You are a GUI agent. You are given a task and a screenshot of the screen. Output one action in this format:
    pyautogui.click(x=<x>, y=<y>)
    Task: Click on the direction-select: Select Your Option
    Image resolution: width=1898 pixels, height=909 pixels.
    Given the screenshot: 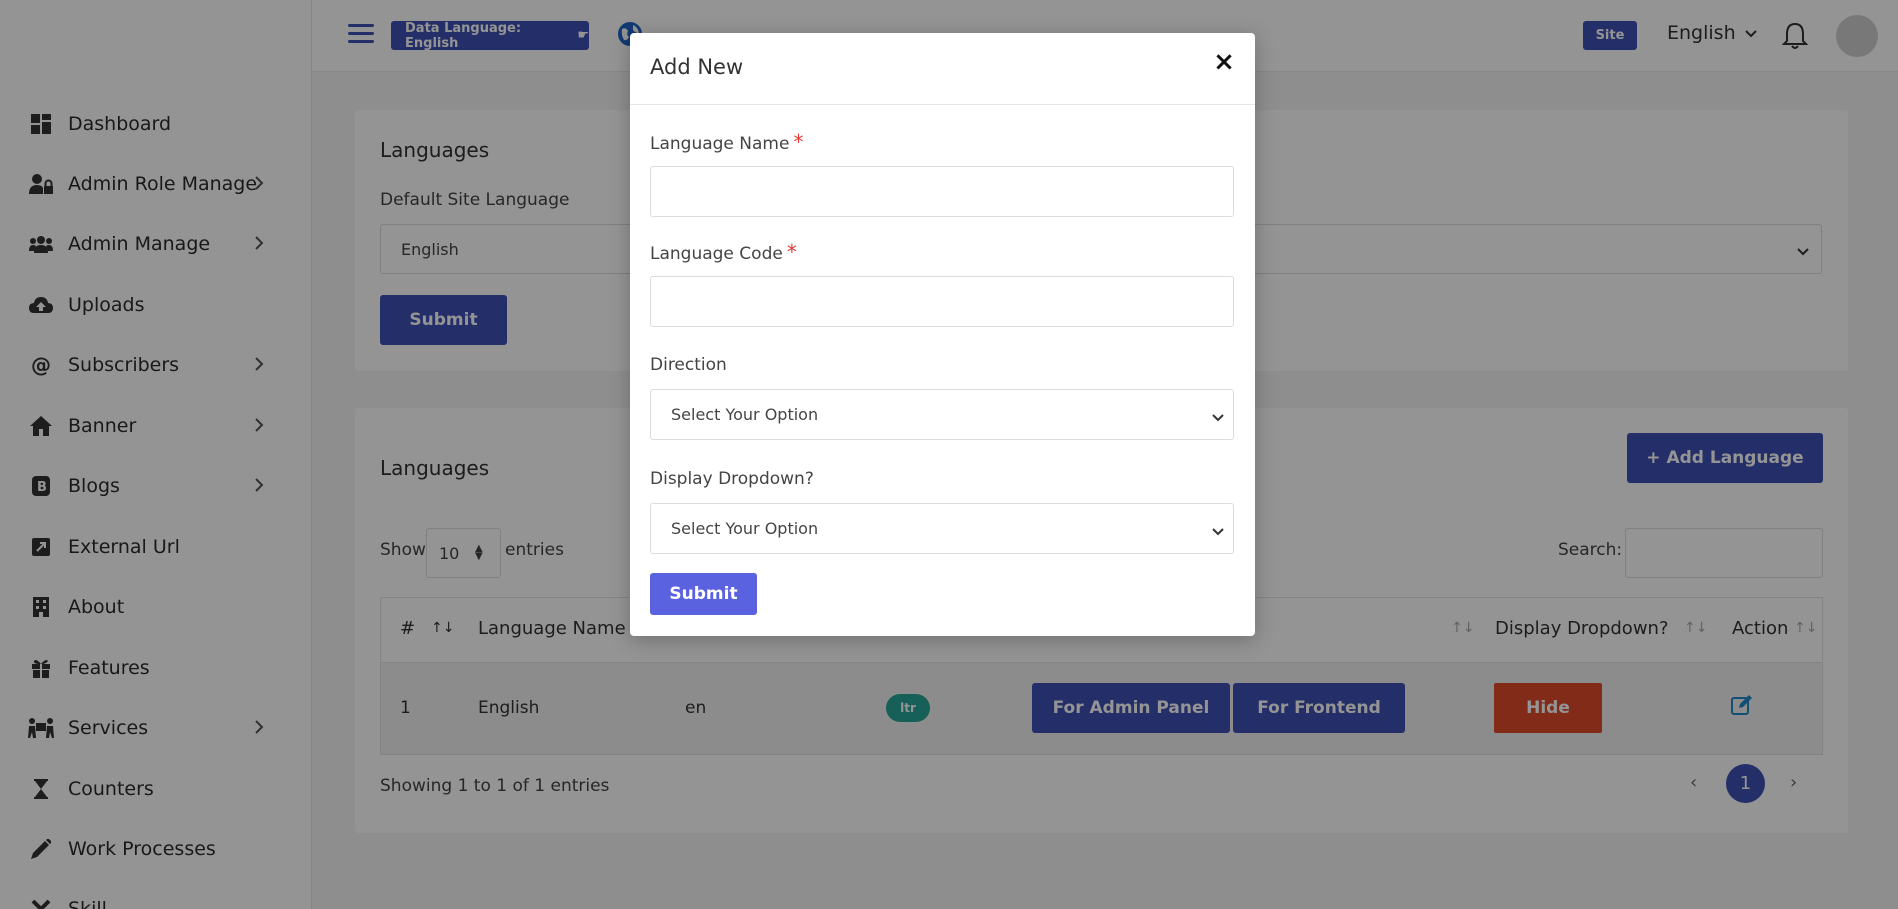 What is the action you would take?
    pyautogui.click(x=942, y=414)
    